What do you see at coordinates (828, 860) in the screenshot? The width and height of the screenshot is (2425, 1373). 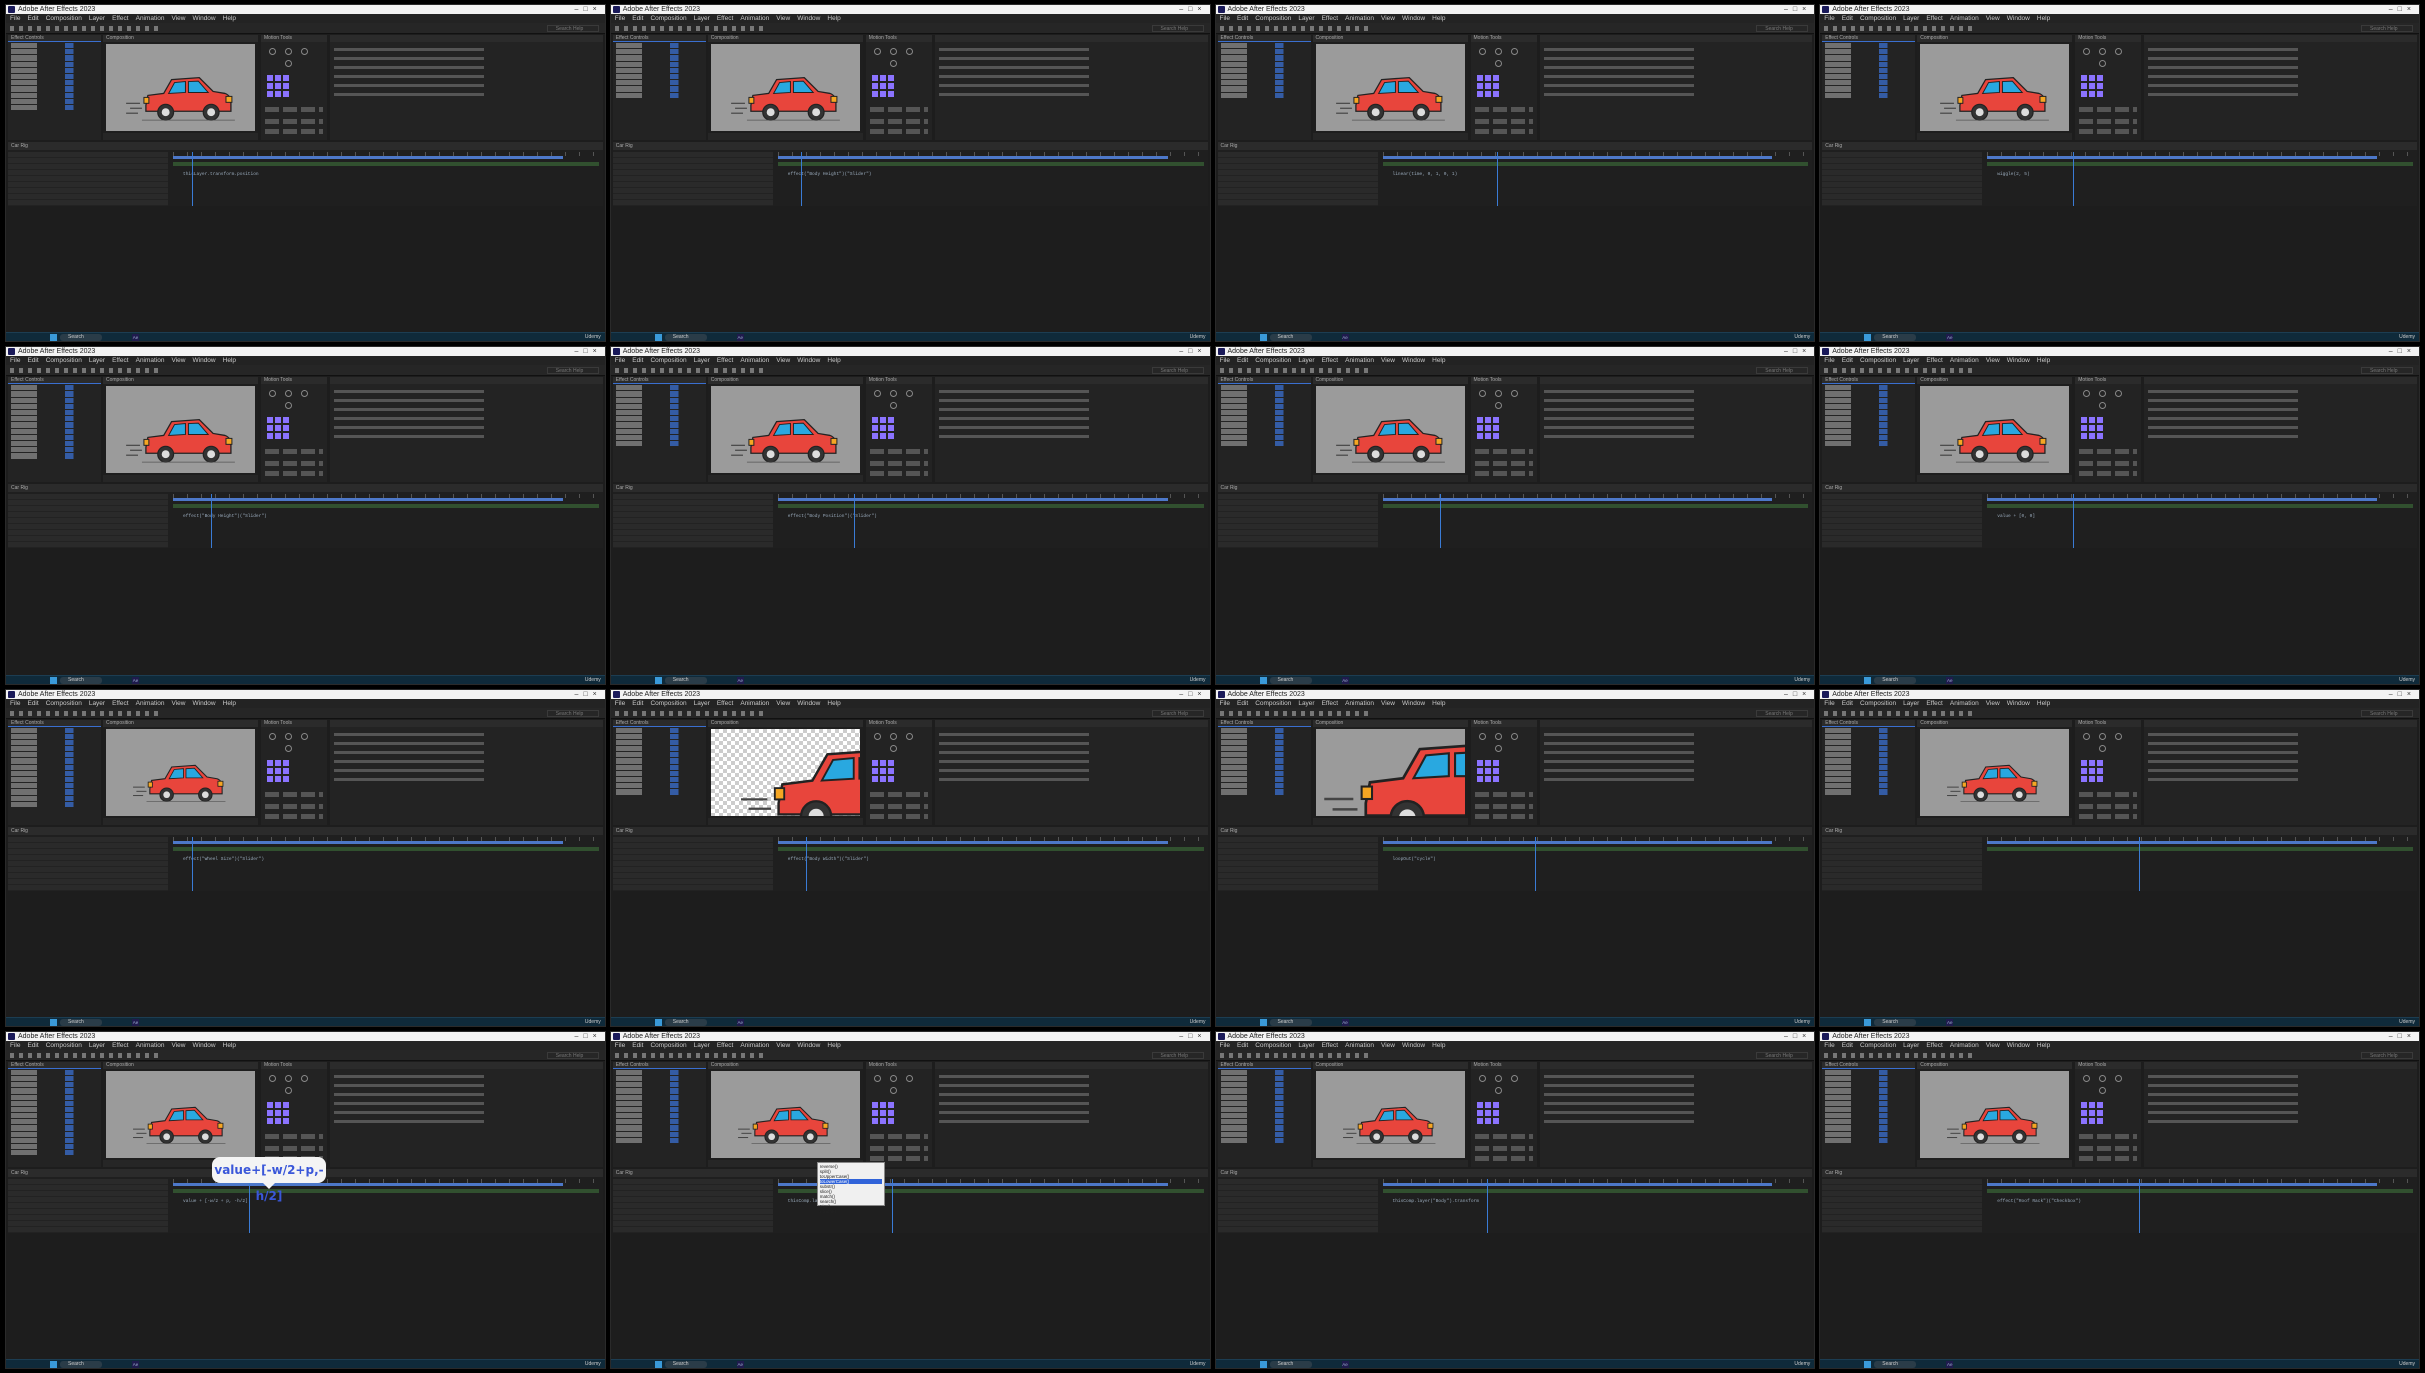 I see `expression-editor: effect("Body Width")("Slider")` at bounding box center [828, 860].